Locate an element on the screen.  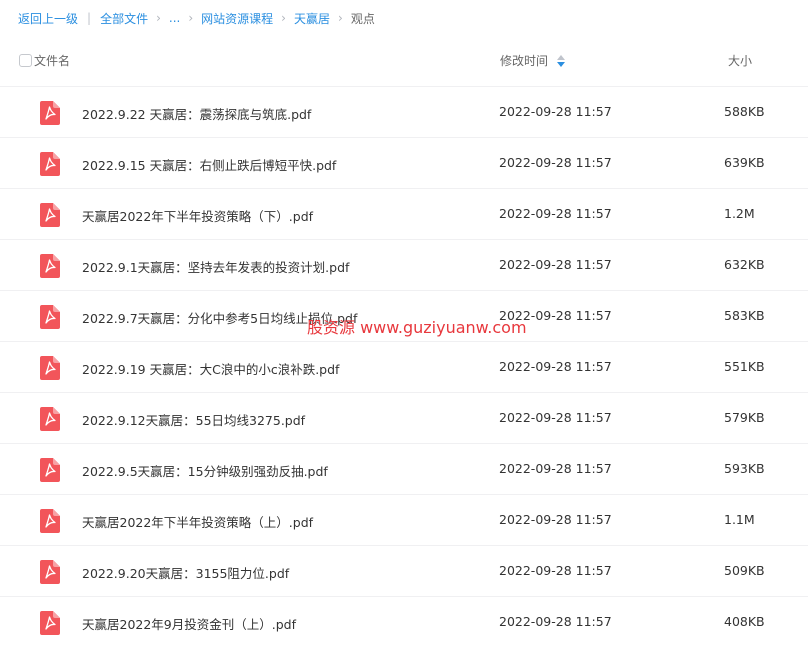
file-name: 2022.9.22 天赢居：震荡探底与筑底.pdf is located at coordinates (196, 113).